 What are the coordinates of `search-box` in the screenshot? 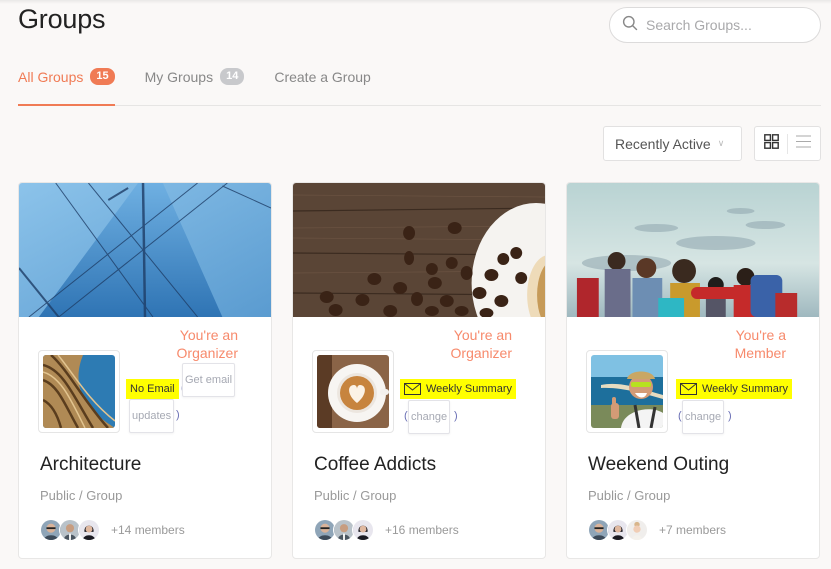 It's located at (715, 25).